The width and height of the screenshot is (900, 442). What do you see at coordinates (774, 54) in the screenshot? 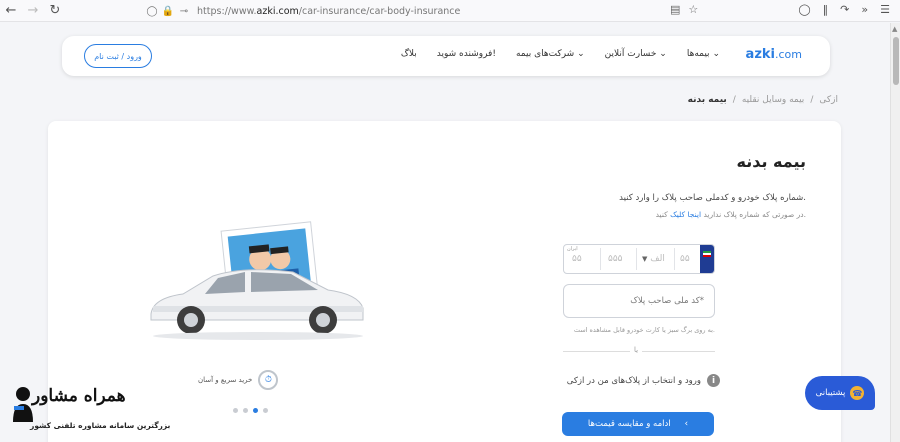
I see `azki-logo: azki.com` at bounding box center [774, 54].